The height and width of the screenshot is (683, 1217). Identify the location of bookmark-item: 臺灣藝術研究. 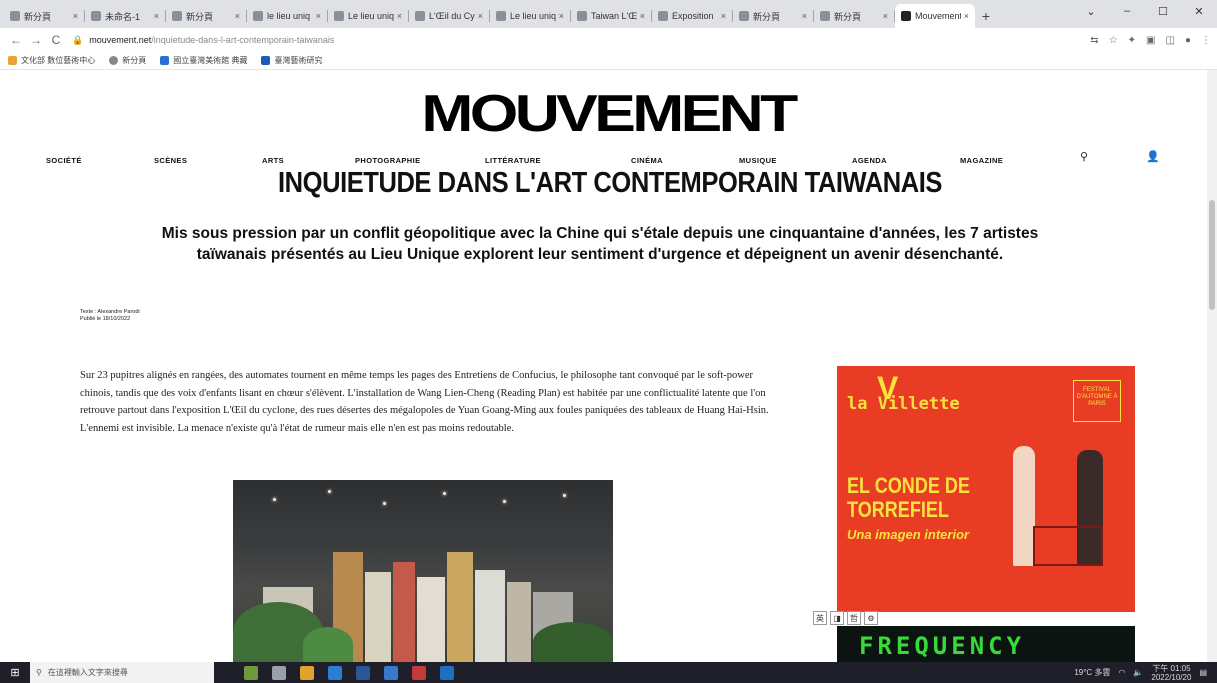
(291, 60).